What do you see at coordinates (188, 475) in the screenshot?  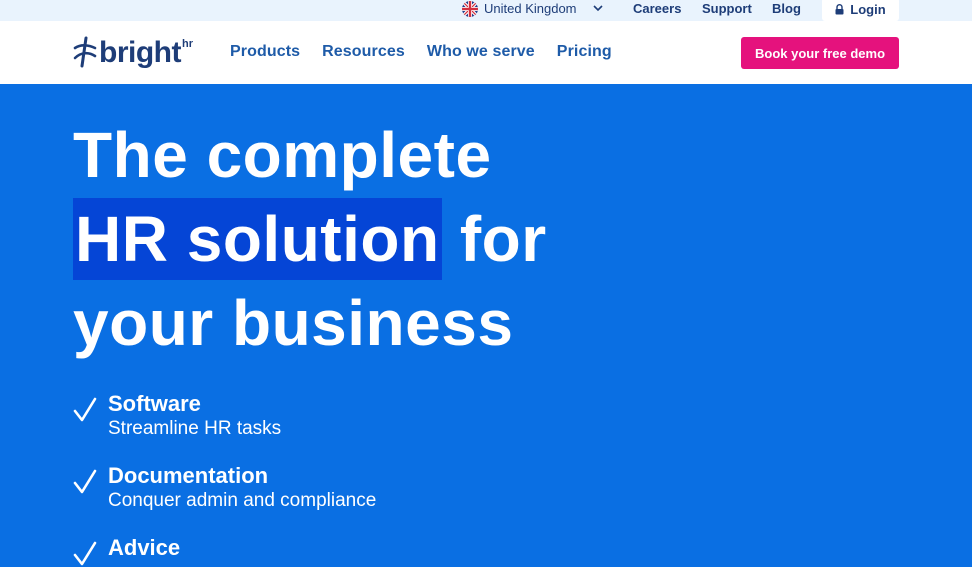 I see `feature-title: Documentation` at bounding box center [188, 475].